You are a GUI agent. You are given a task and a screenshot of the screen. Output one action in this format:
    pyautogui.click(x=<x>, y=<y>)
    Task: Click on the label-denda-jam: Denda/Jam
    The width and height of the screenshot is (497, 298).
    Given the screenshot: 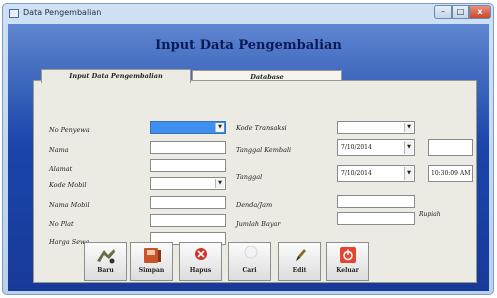 What is the action you would take?
    pyautogui.click(x=254, y=205)
    